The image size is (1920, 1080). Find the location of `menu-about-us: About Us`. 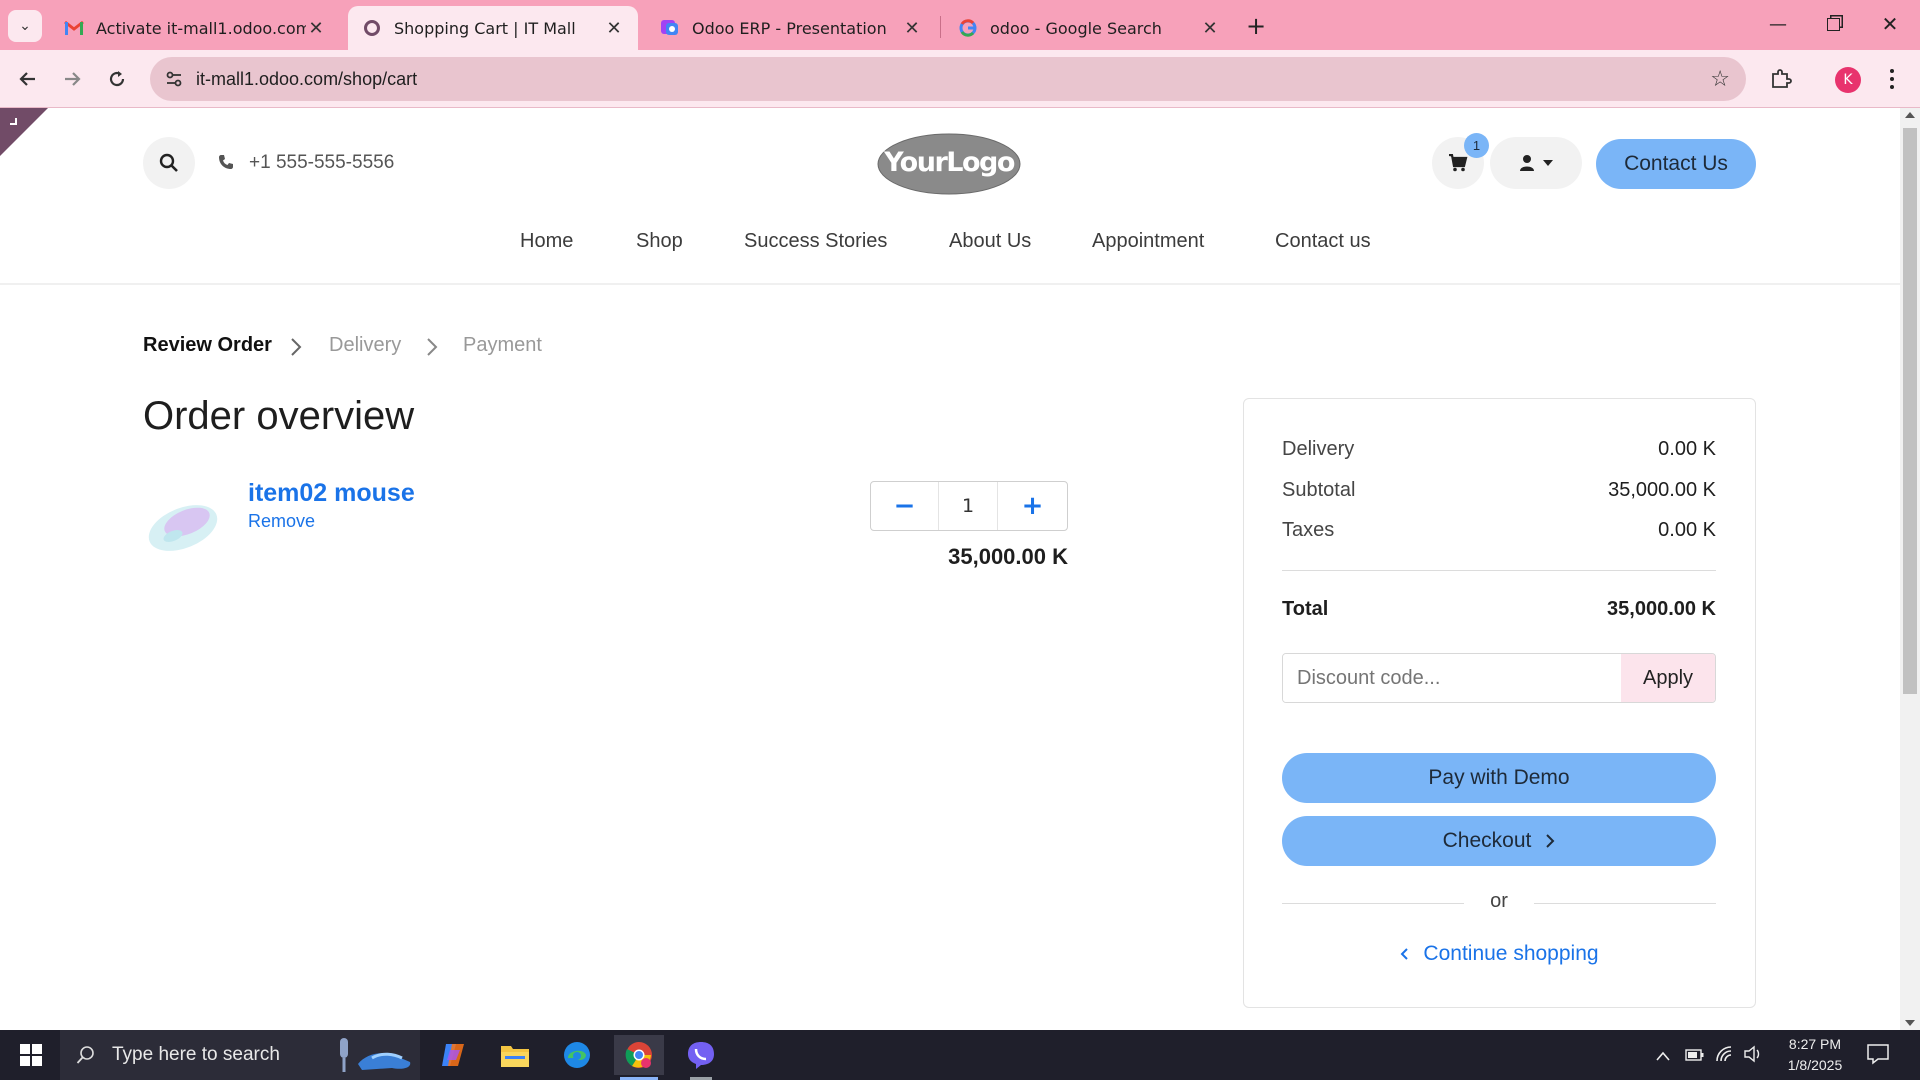

menu-about-us: About Us is located at coordinates (990, 241).